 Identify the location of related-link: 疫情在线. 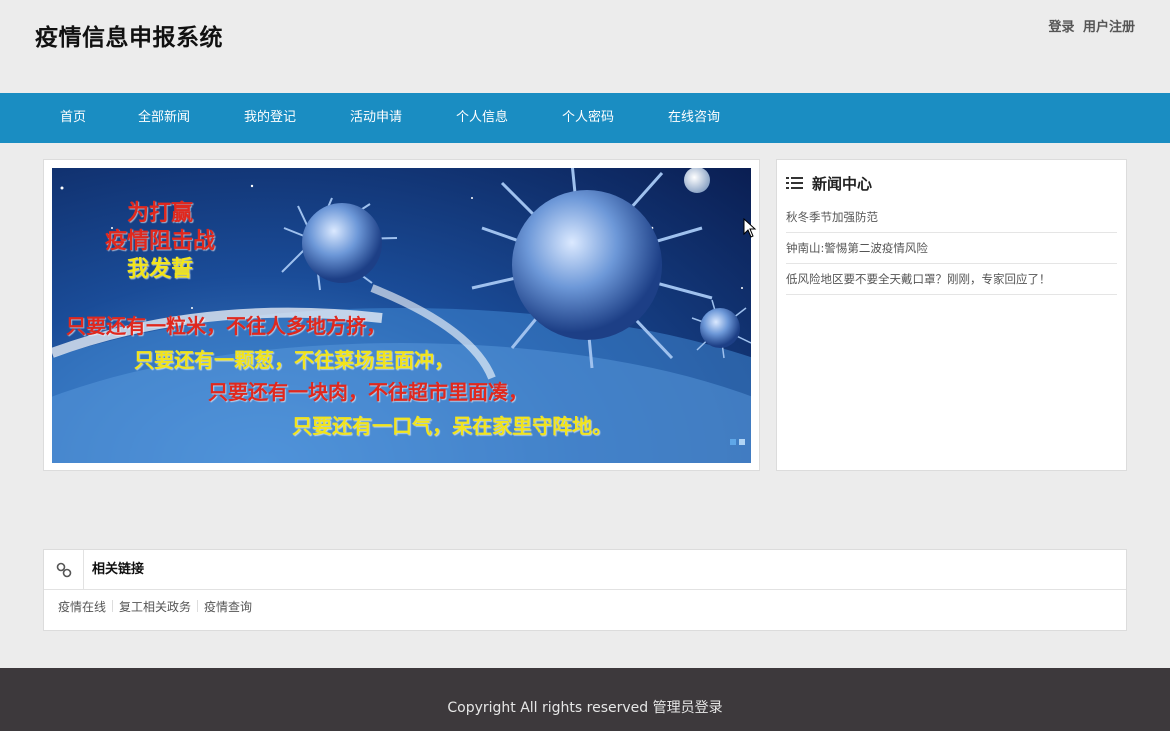
(82, 607).